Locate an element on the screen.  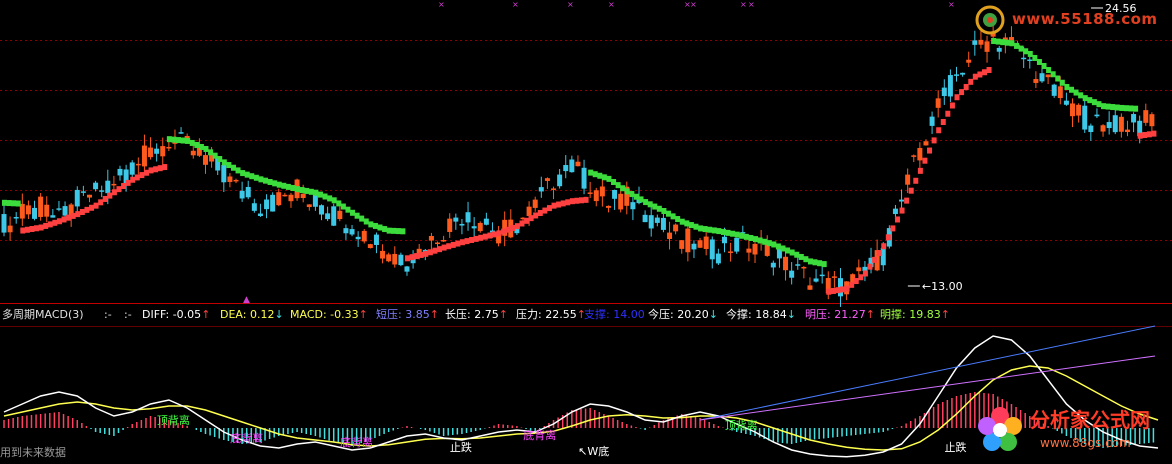
indicator-name: 多周期MACD(3) is located at coordinates (43, 314).